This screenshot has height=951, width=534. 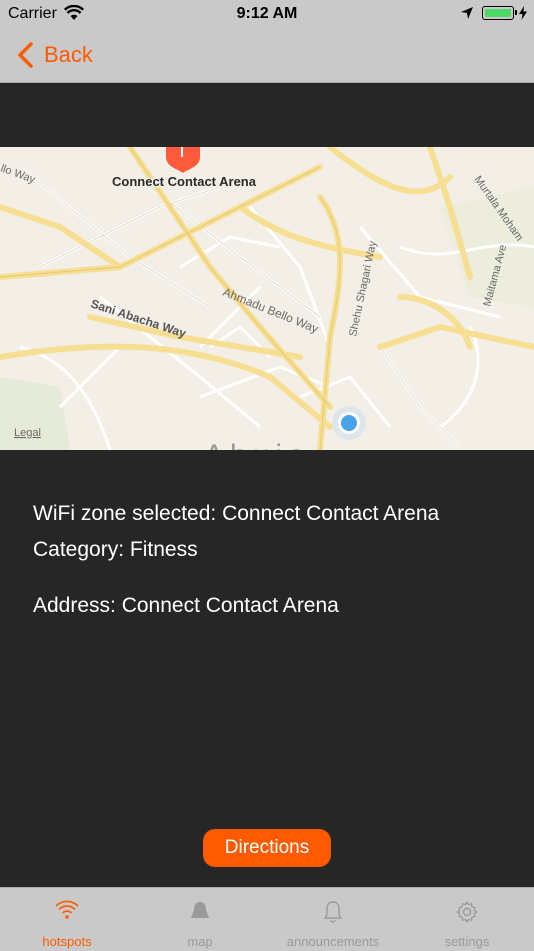 I want to click on chevron-left-icon, so click(x=25, y=55).